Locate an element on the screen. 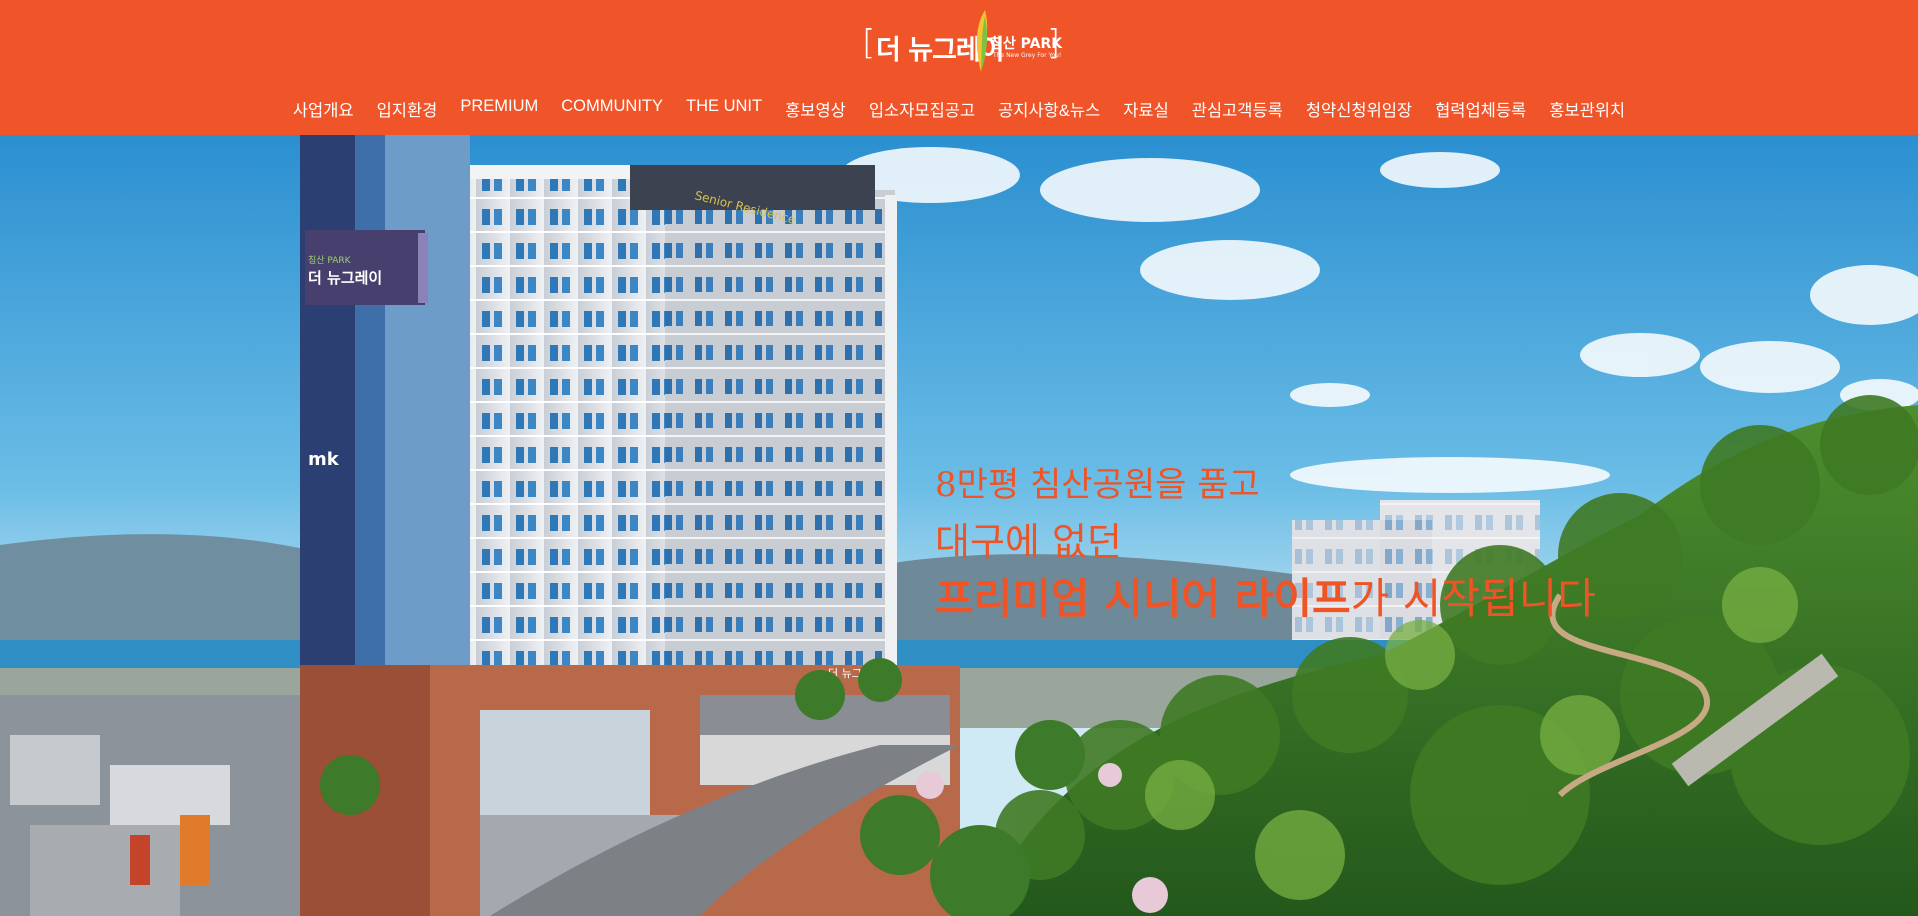 Image resolution: width=1918 pixels, height=916 pixels. logo-bracket-left: [ is located at coordinates (869, 43).